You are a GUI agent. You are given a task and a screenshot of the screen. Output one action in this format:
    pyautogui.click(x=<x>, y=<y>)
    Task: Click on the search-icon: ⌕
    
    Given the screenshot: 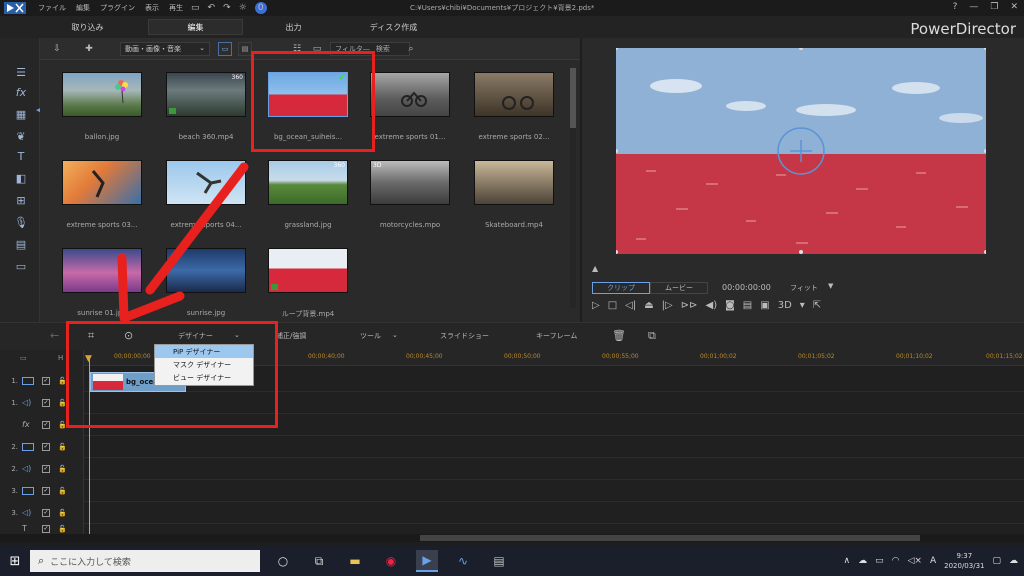 What is the action you would take?
    pyautogui.click(x=41, y=560)
    